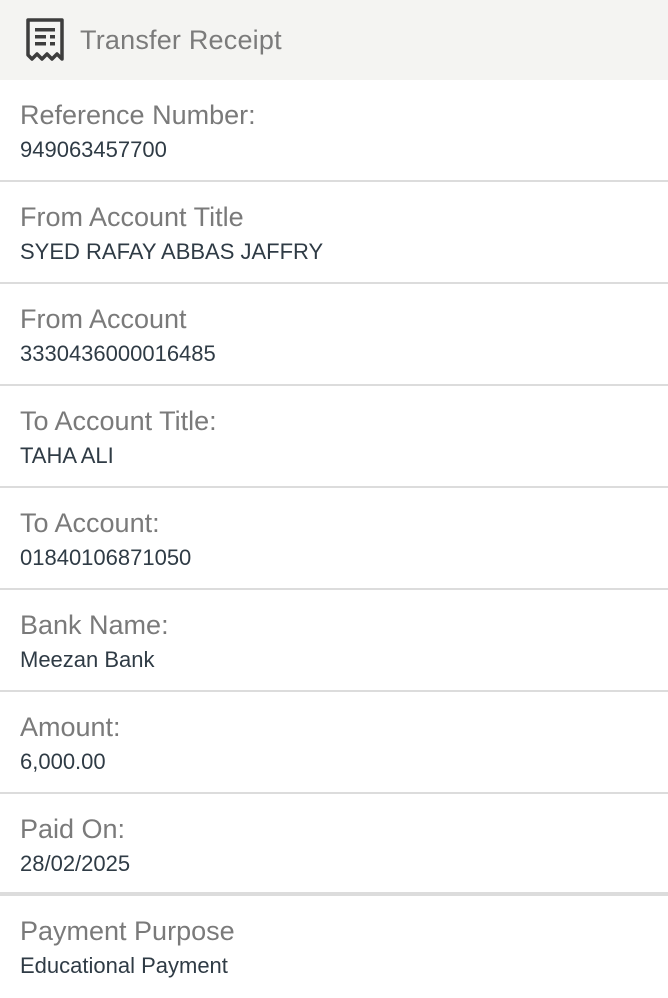  I want to click on field-label: To Account:, so click(90, 523).